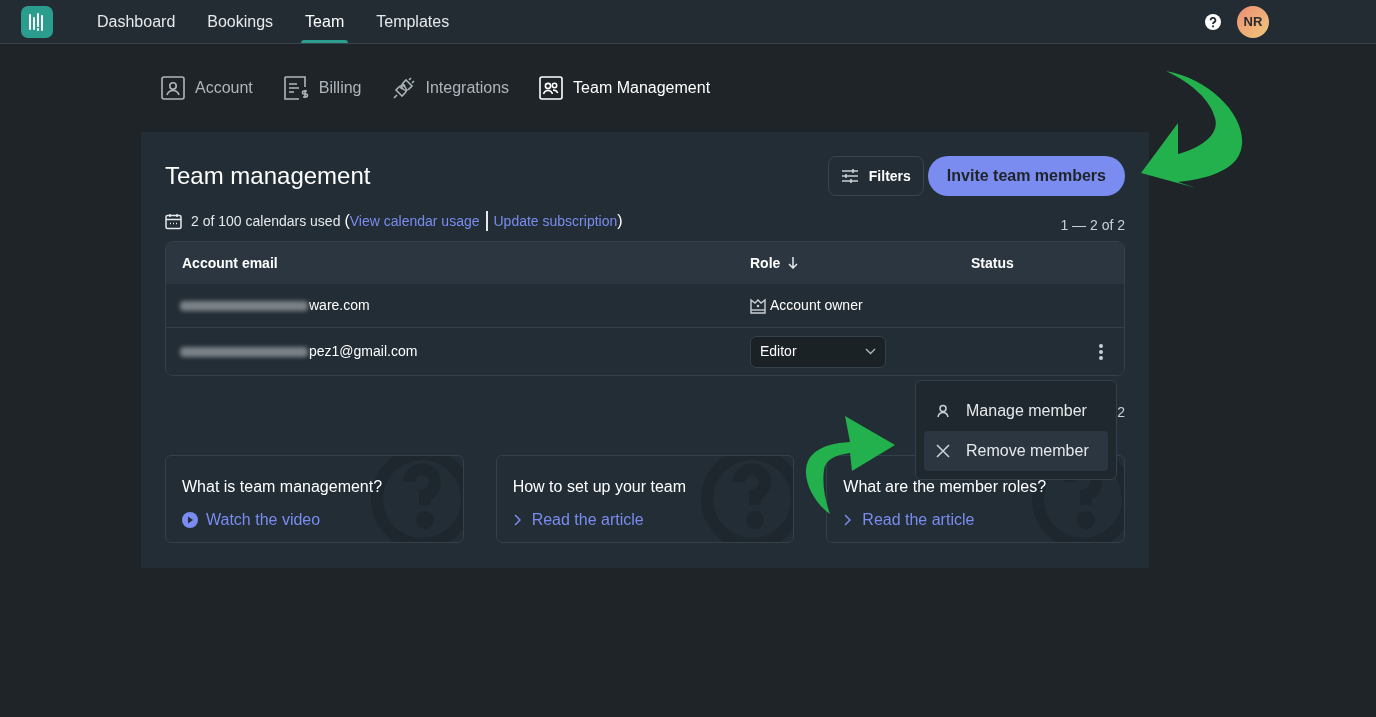 This screenshot has height=717, width=1376. I want to click on pagination-text: 1 — 2 of 2, so click(1092, 225).